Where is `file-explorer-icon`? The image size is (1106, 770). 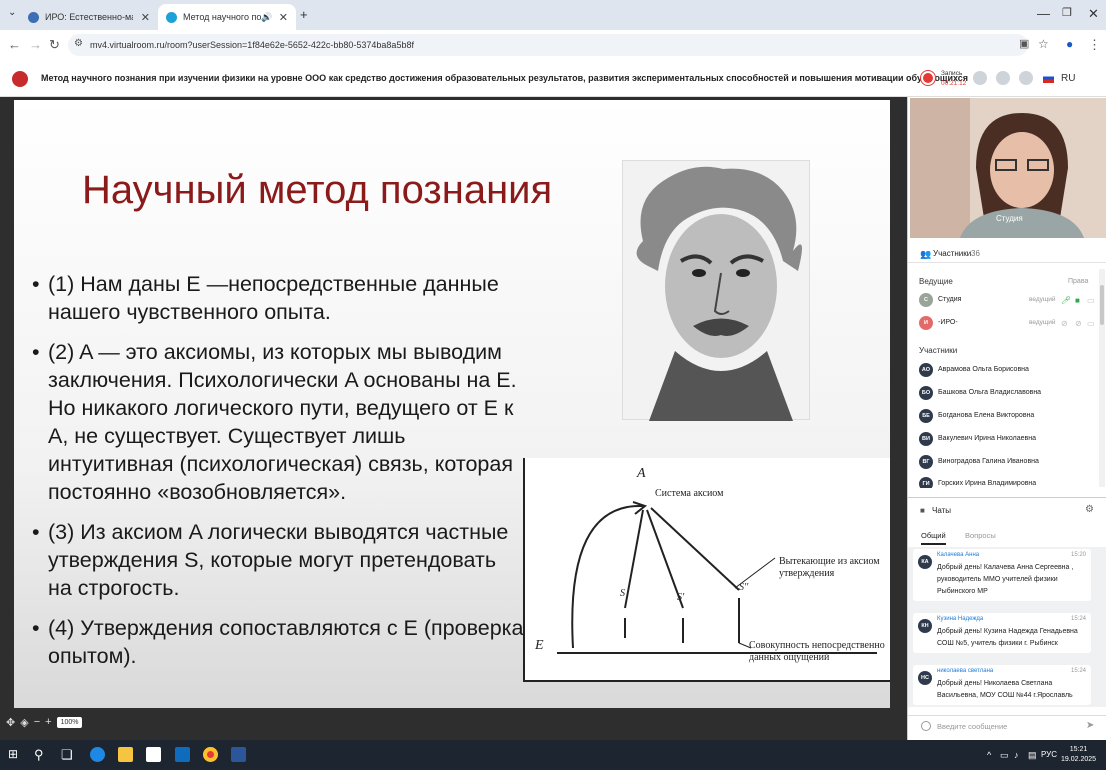
file-explorer-icon is located at coordinates (125, 754).